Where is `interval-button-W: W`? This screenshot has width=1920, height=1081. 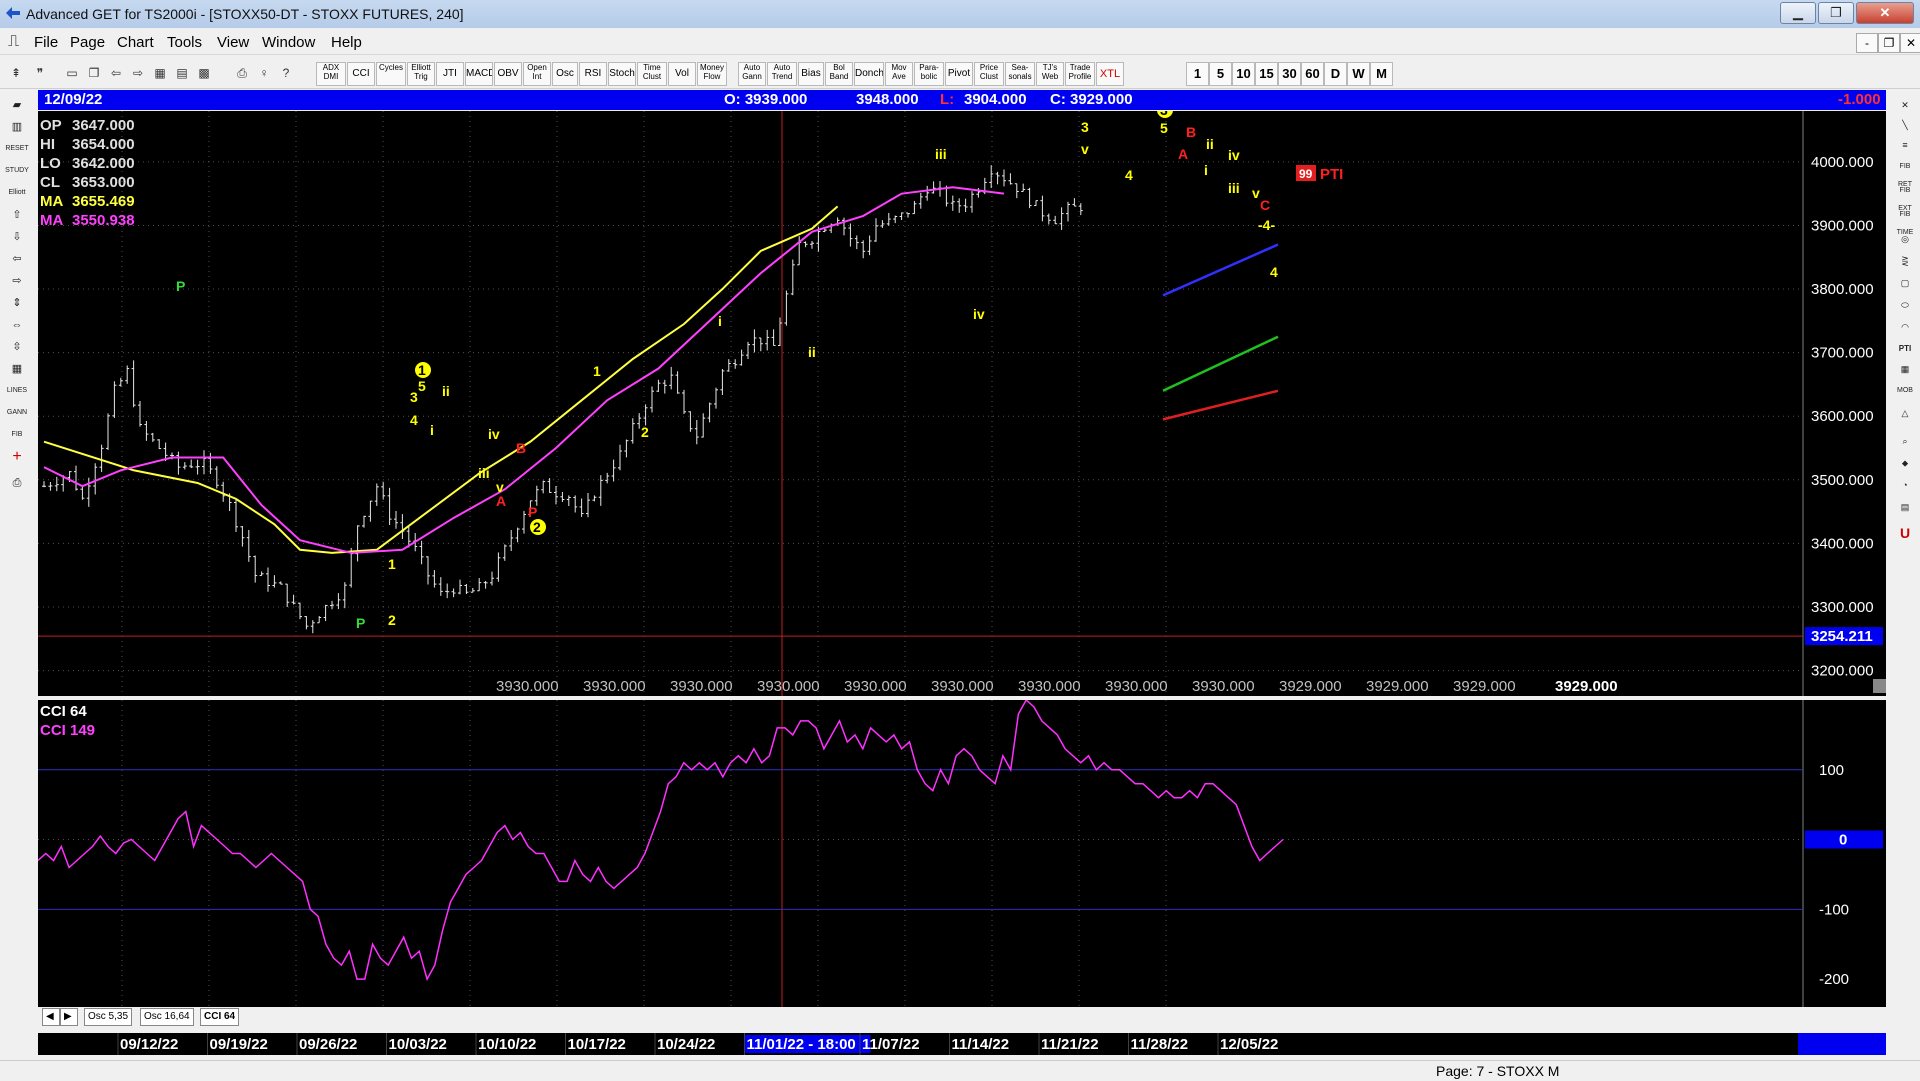
interval-button-W: W is located at coordinates (1358, 74).